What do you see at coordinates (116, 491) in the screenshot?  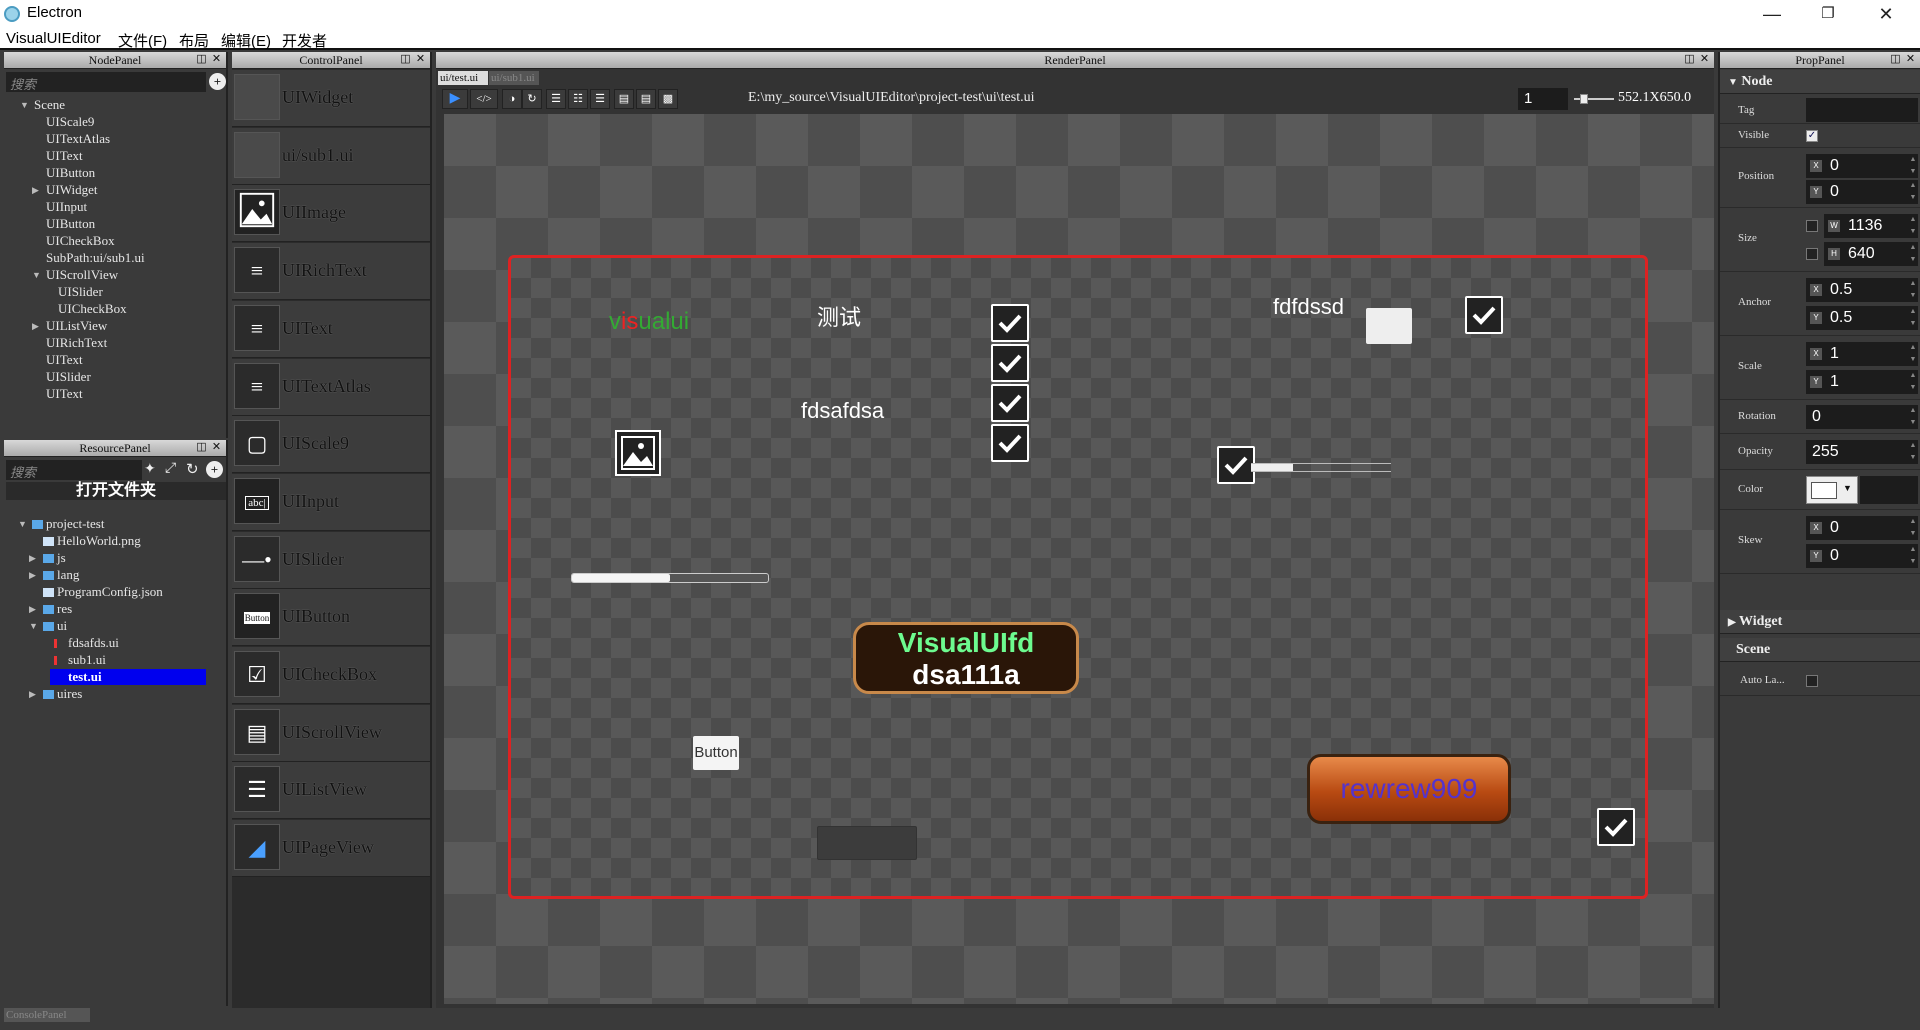 I see `open-folder-button: 打开文件夹` at bounding box center [116, 491].